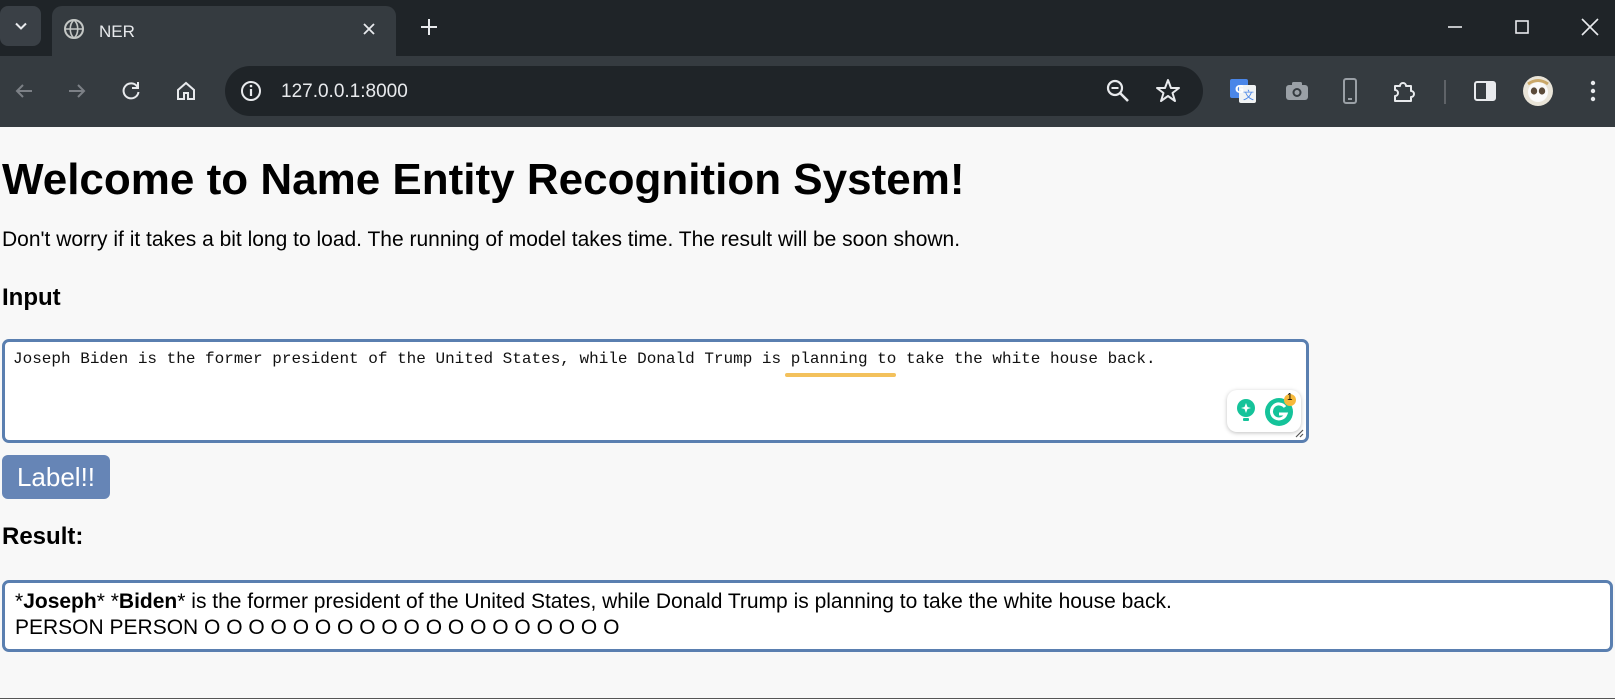 The width and height of the screenshot is (1615, 699). Describe the element at coordinates (148, 601) in the screenshot. I see `entity-token: Biden` at that location.